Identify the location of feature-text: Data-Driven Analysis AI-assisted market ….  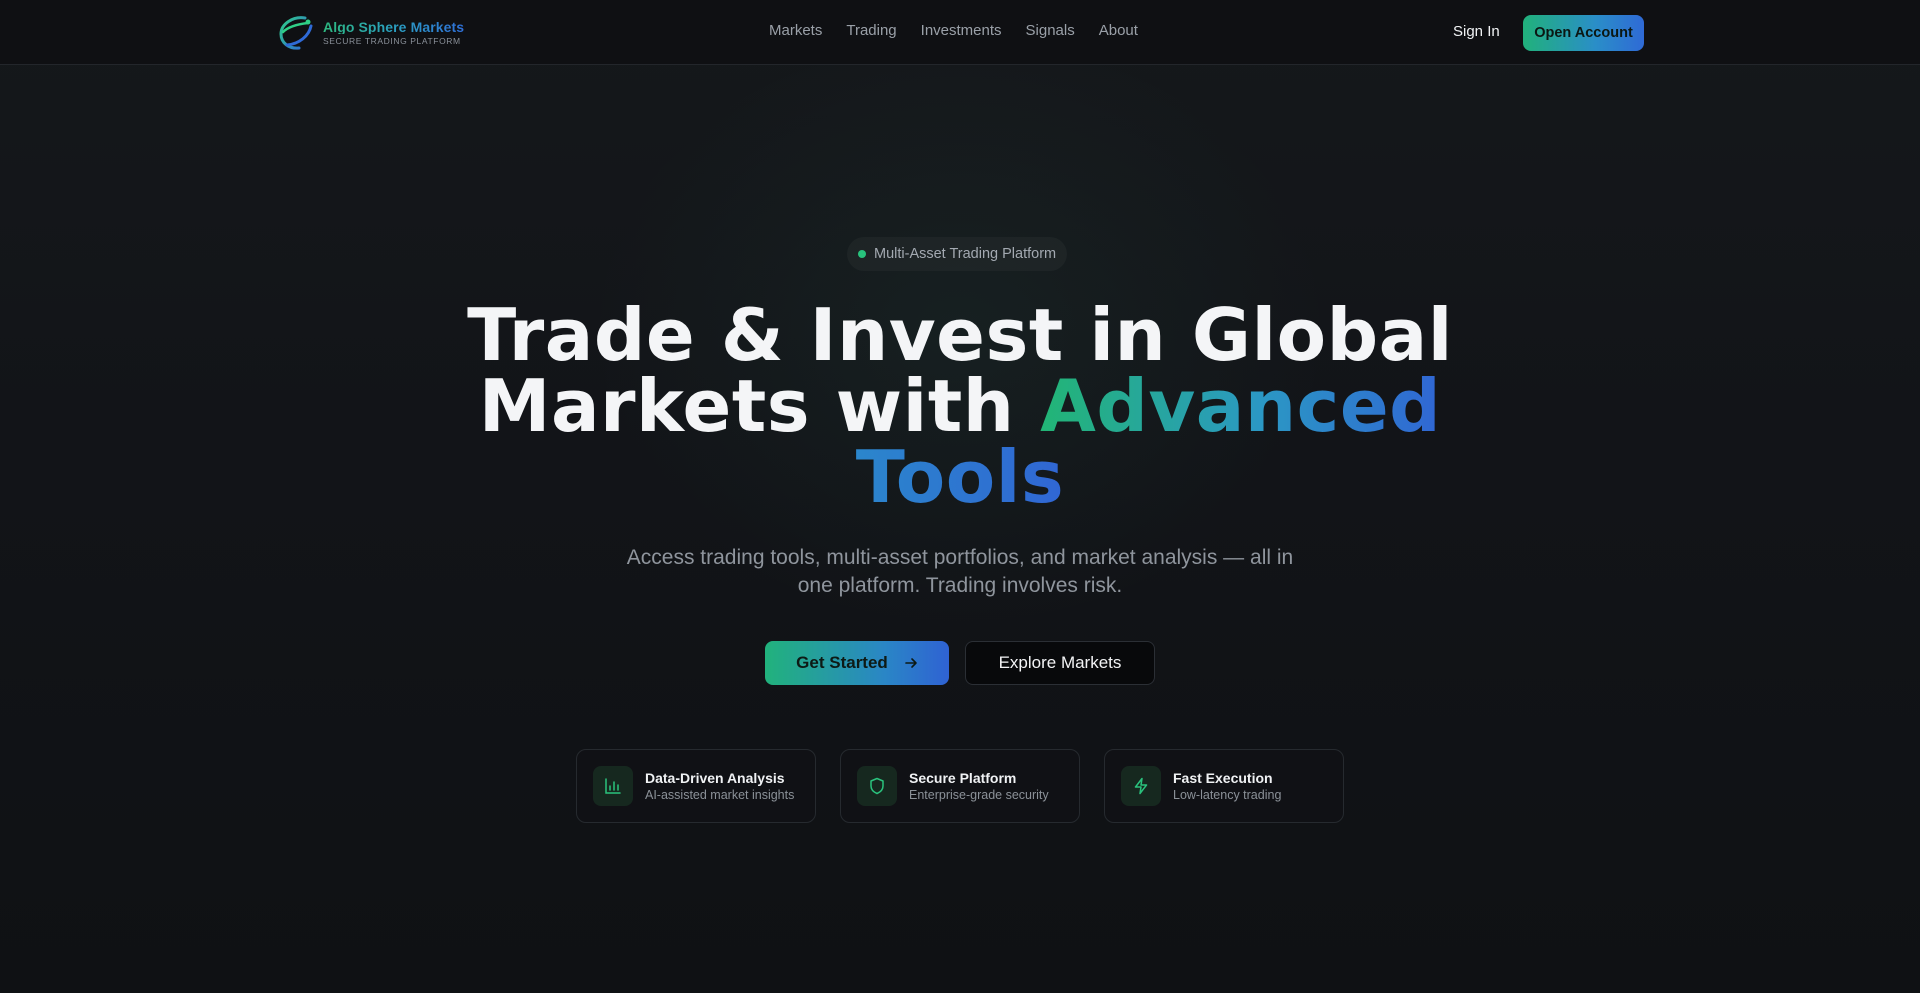
(719, 786).